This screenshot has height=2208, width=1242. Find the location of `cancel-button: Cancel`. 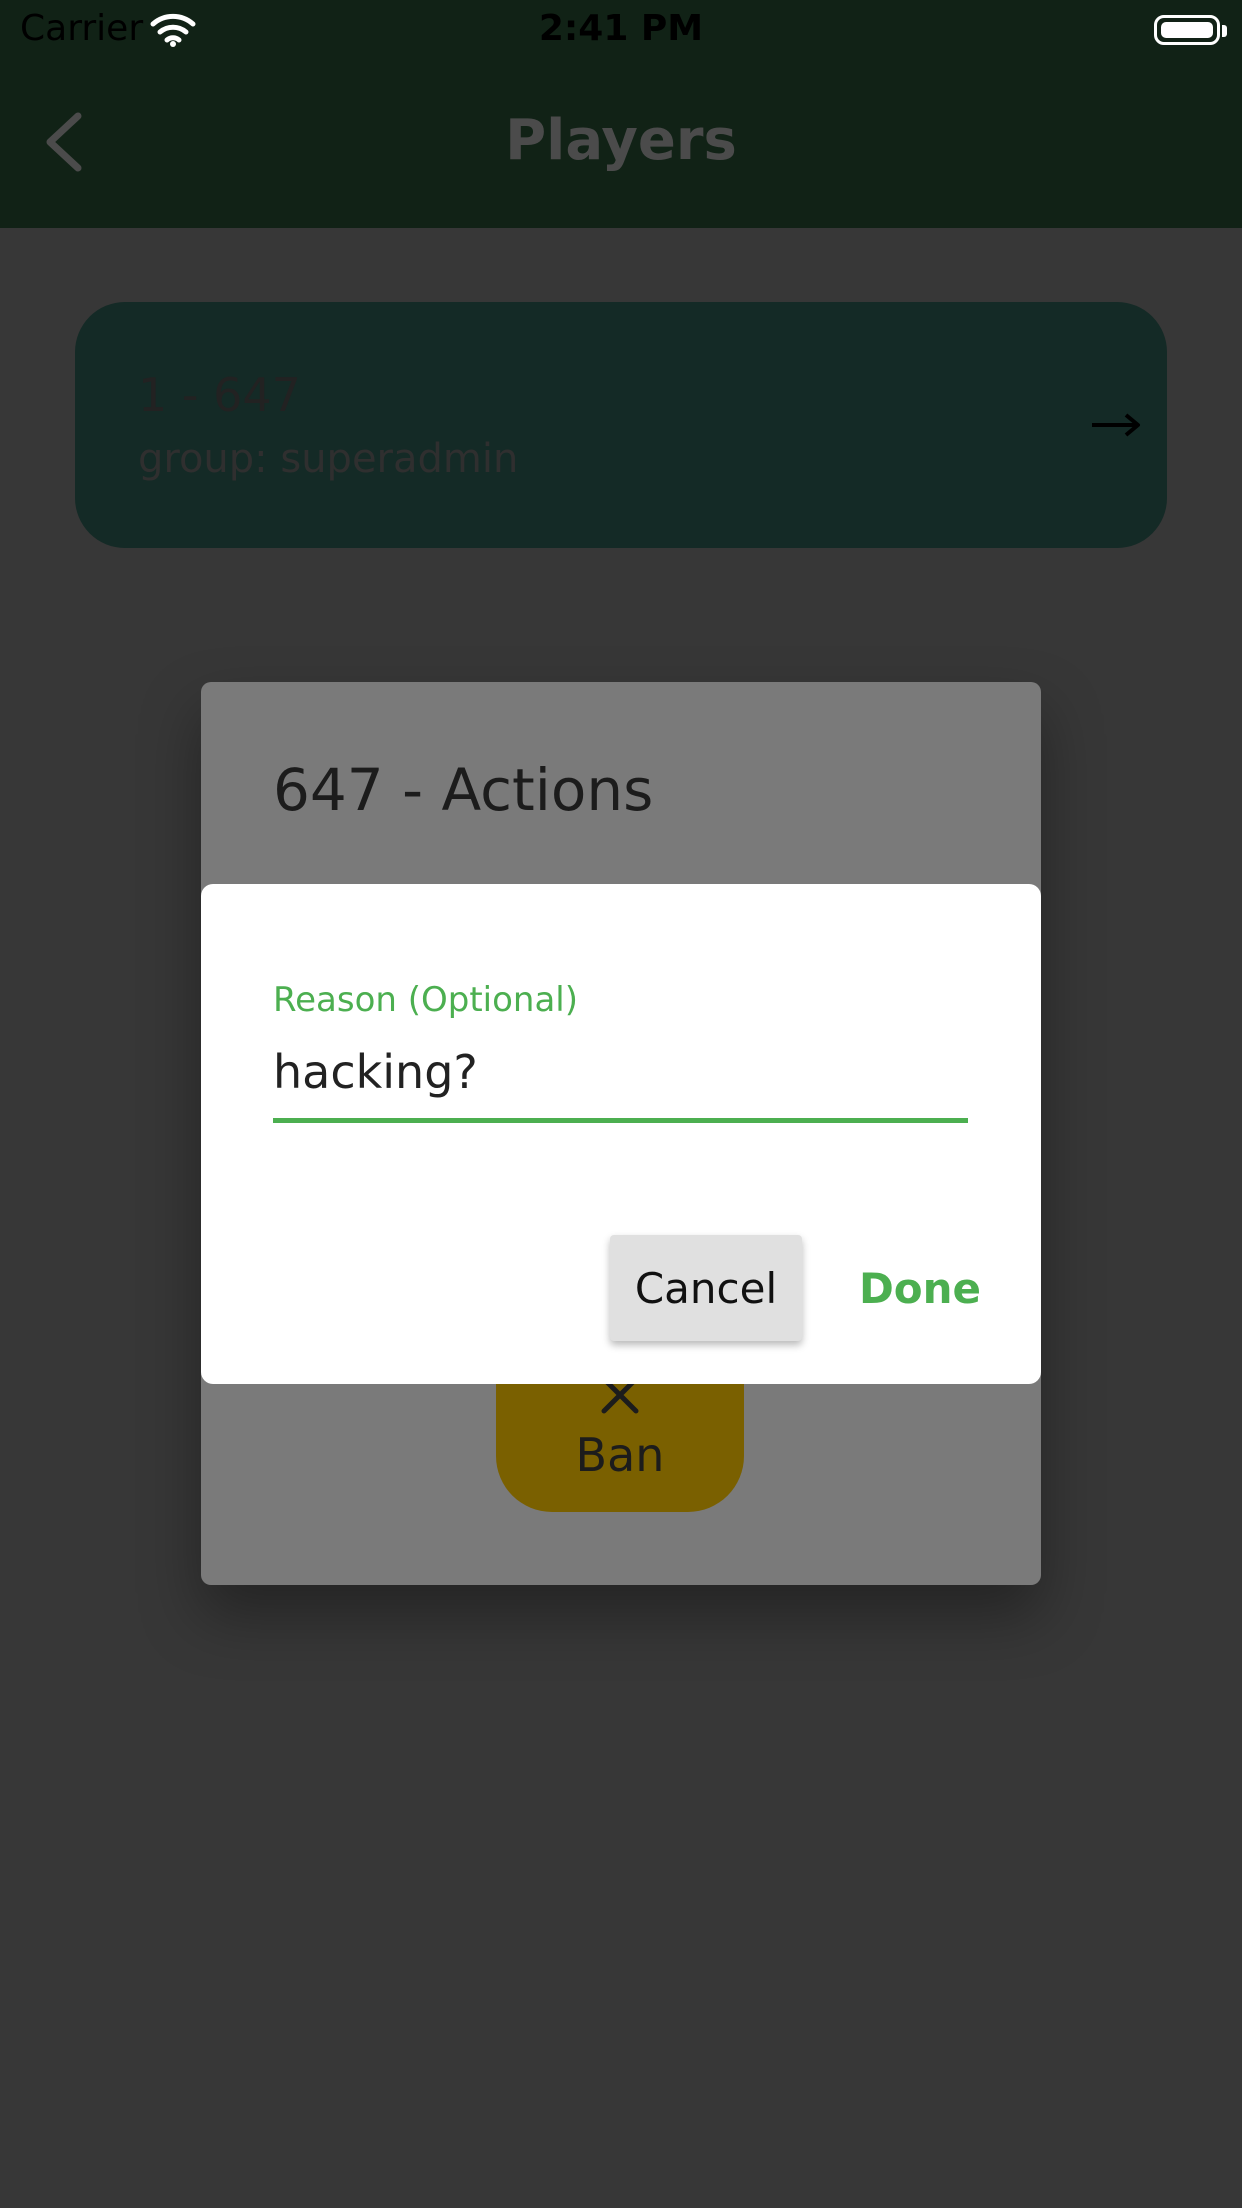

cancel-button: Cancel is located at coordinates (706, 1288).